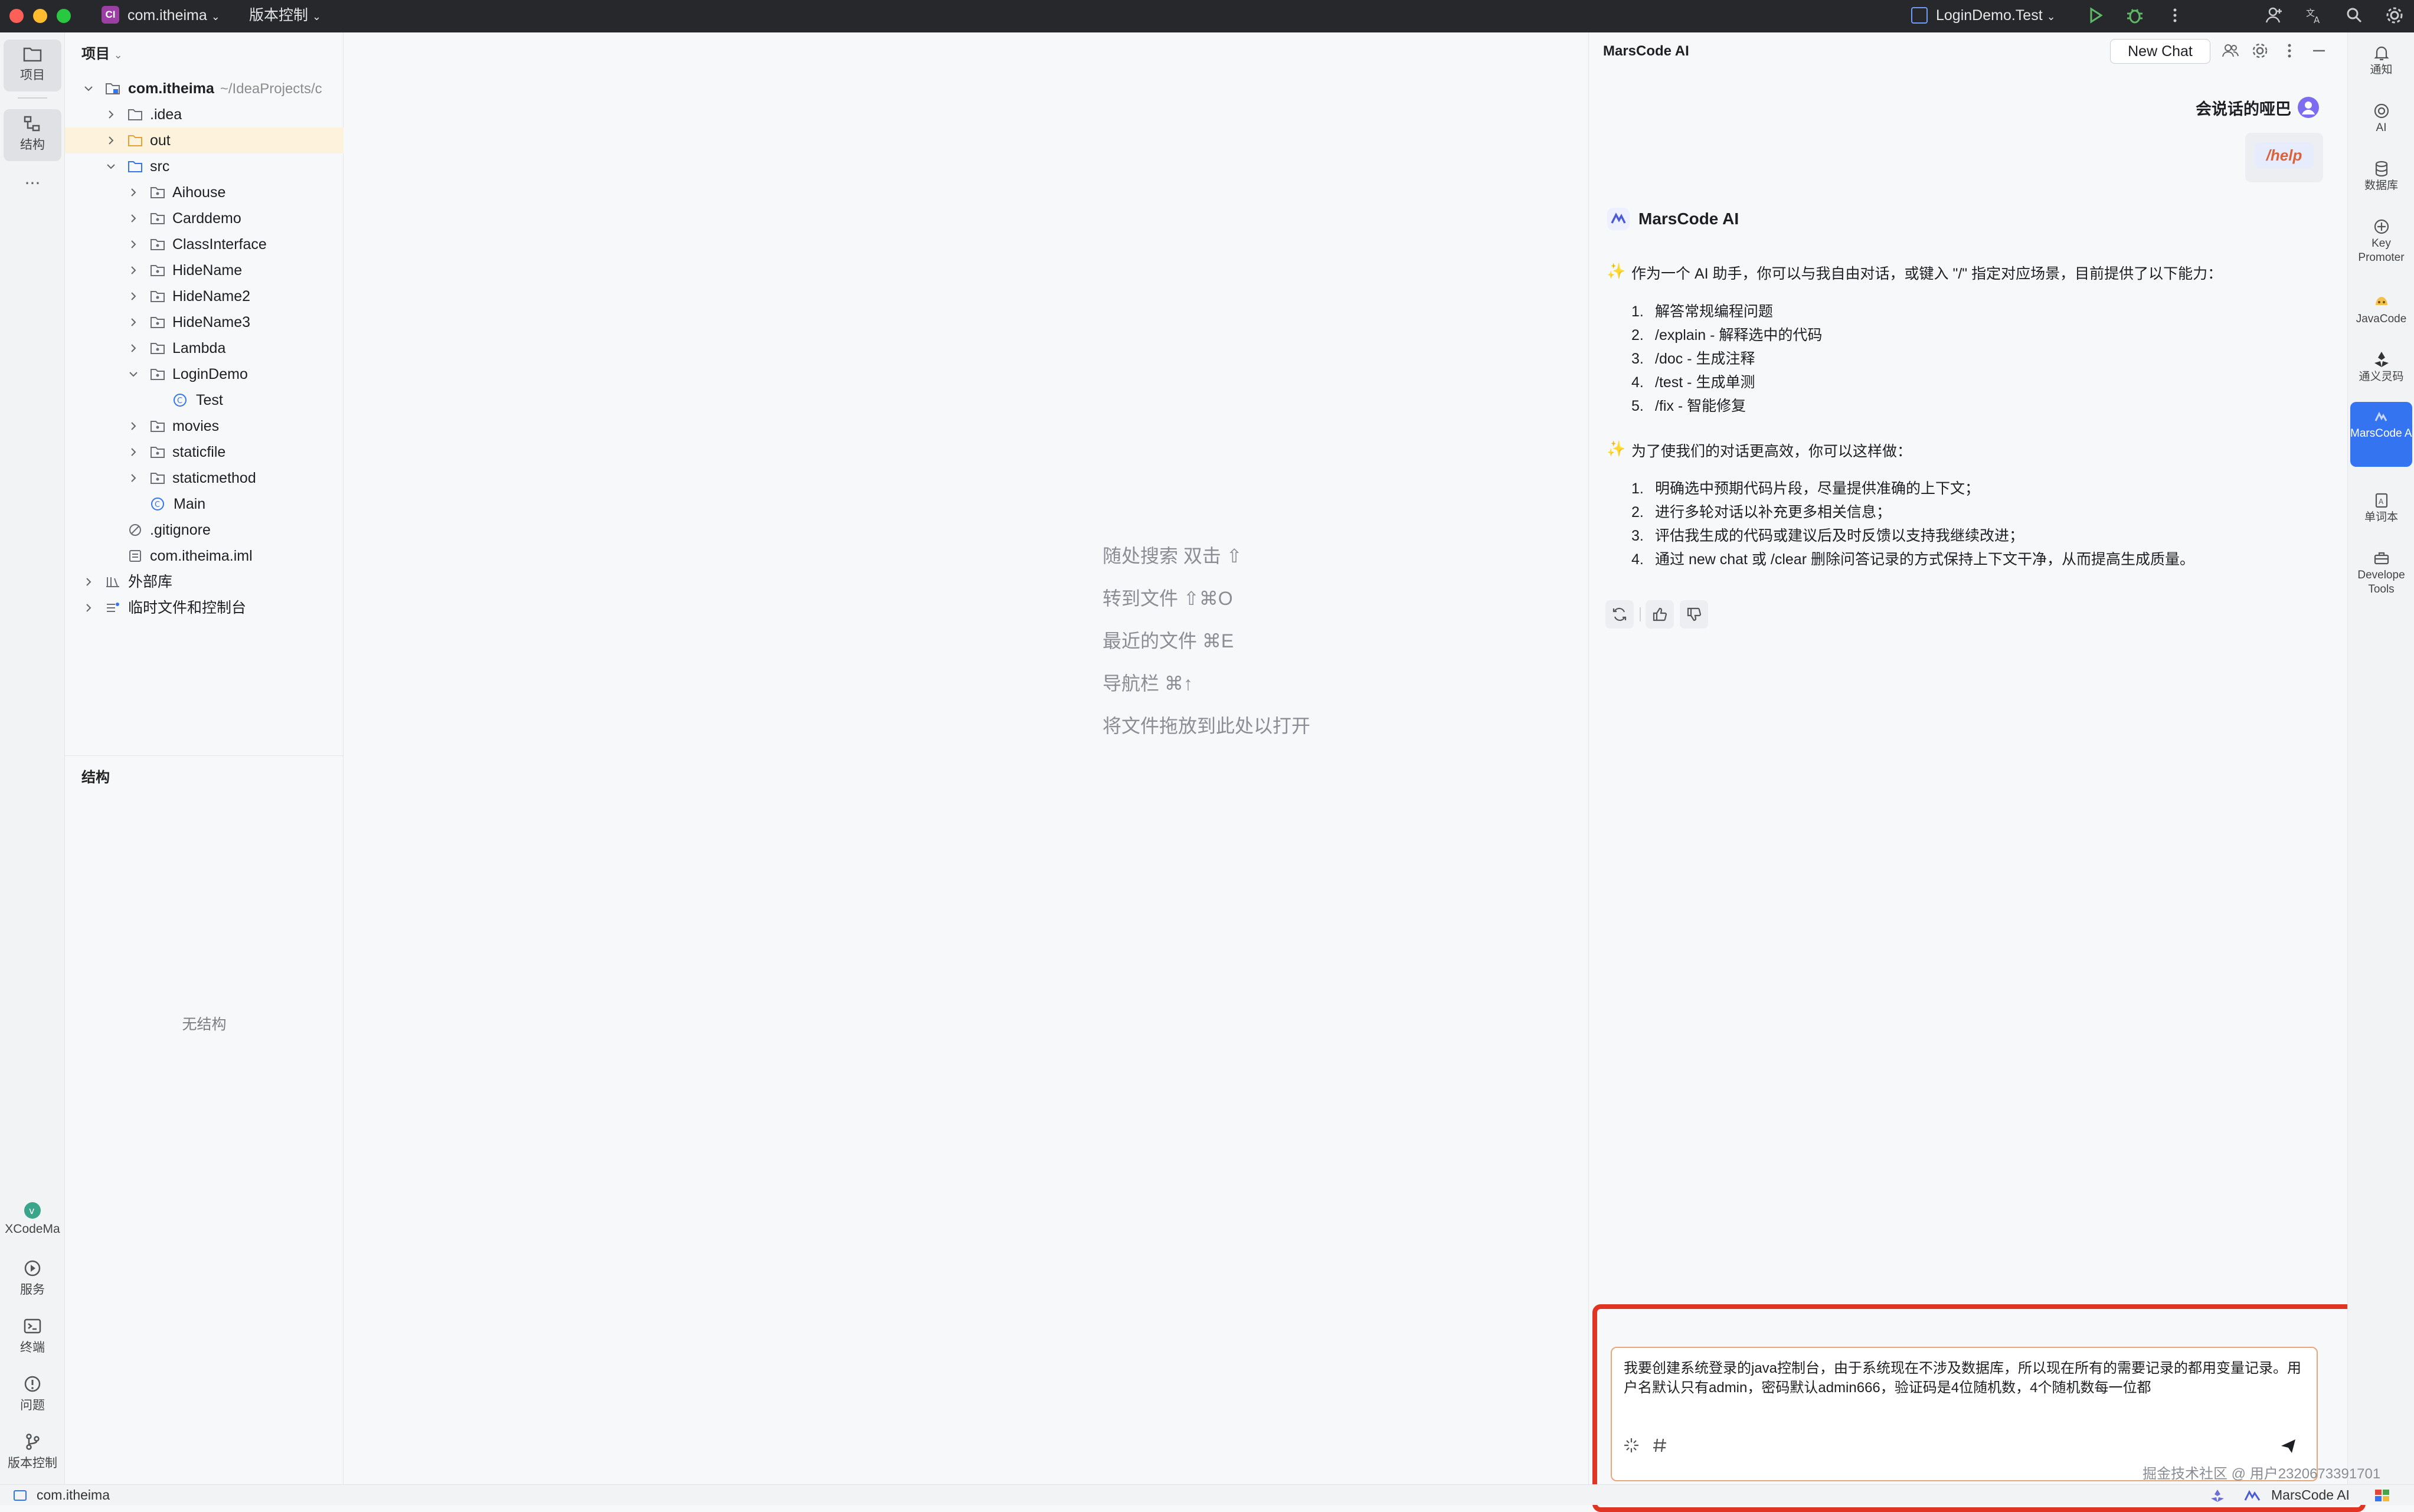  Describe the element at coordinates (16, 16) in the screenshot. I see `close-window-button` at that location.